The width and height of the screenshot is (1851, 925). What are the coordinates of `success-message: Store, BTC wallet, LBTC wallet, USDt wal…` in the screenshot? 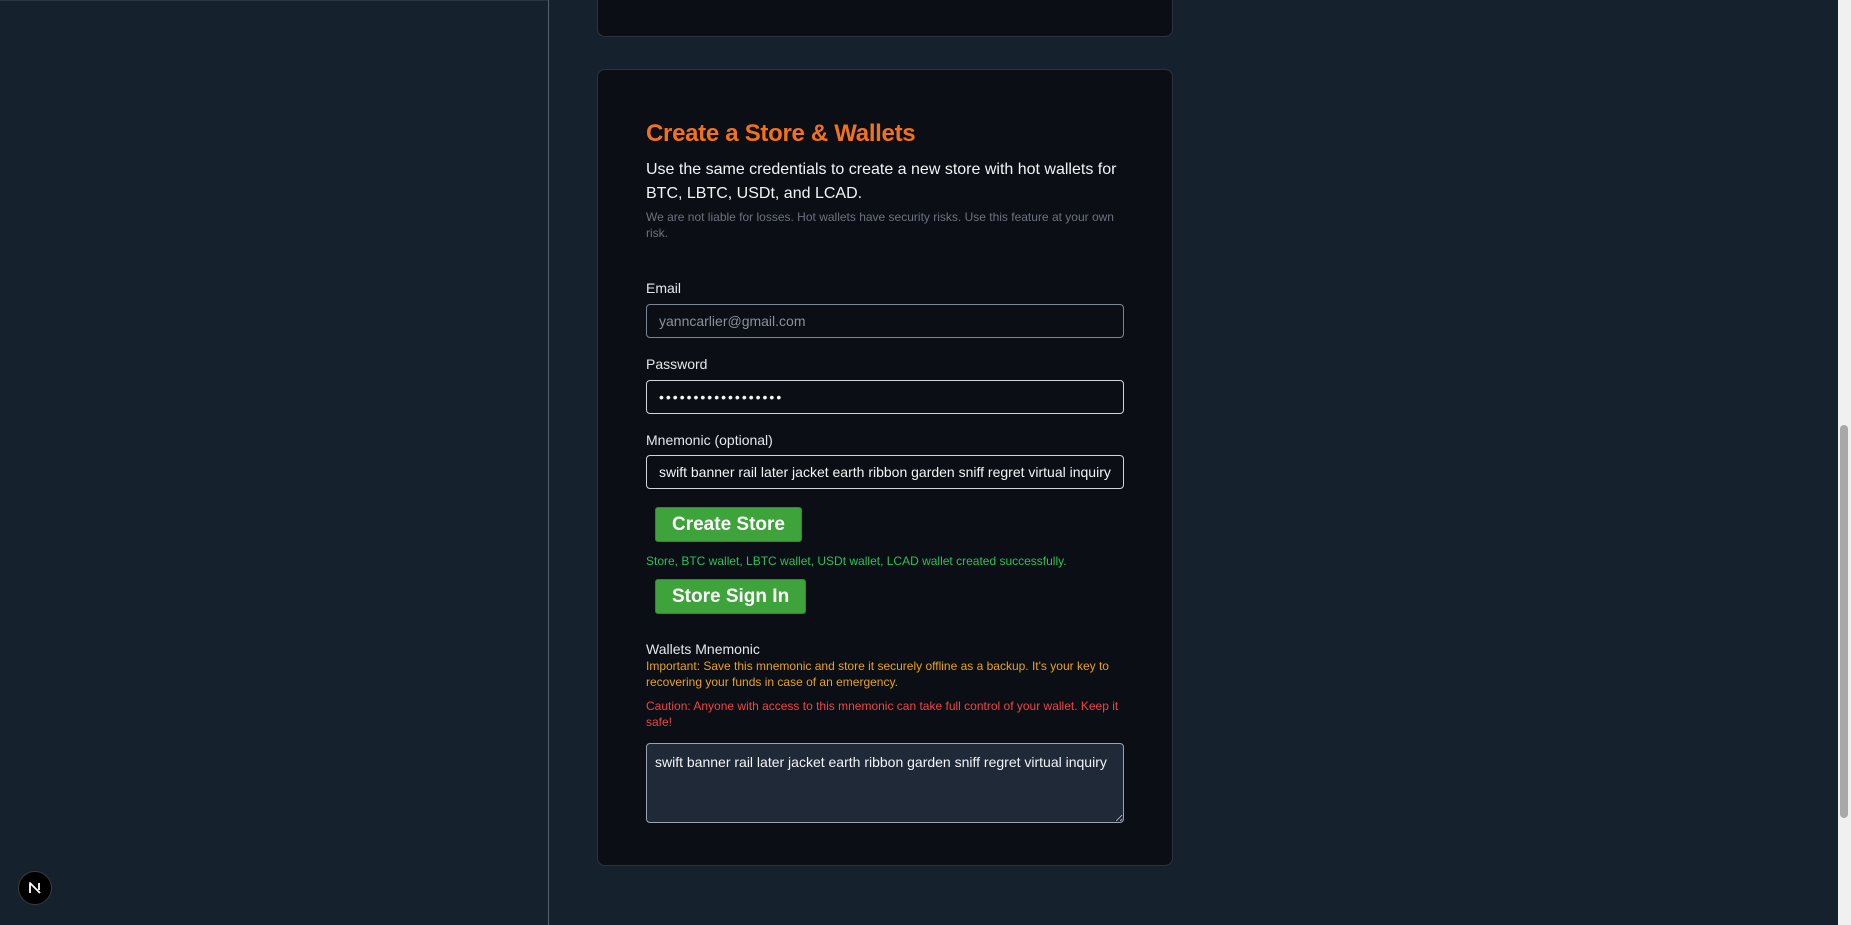 It's located at (856, 561).